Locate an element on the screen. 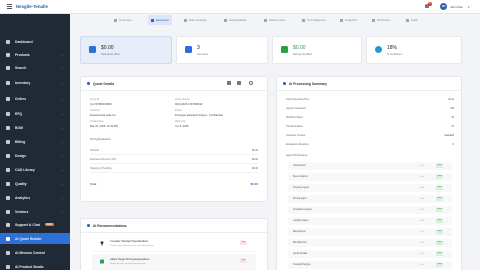  agent-row: Risk Analyst 3.7s done is located at coordinates (370, 232).